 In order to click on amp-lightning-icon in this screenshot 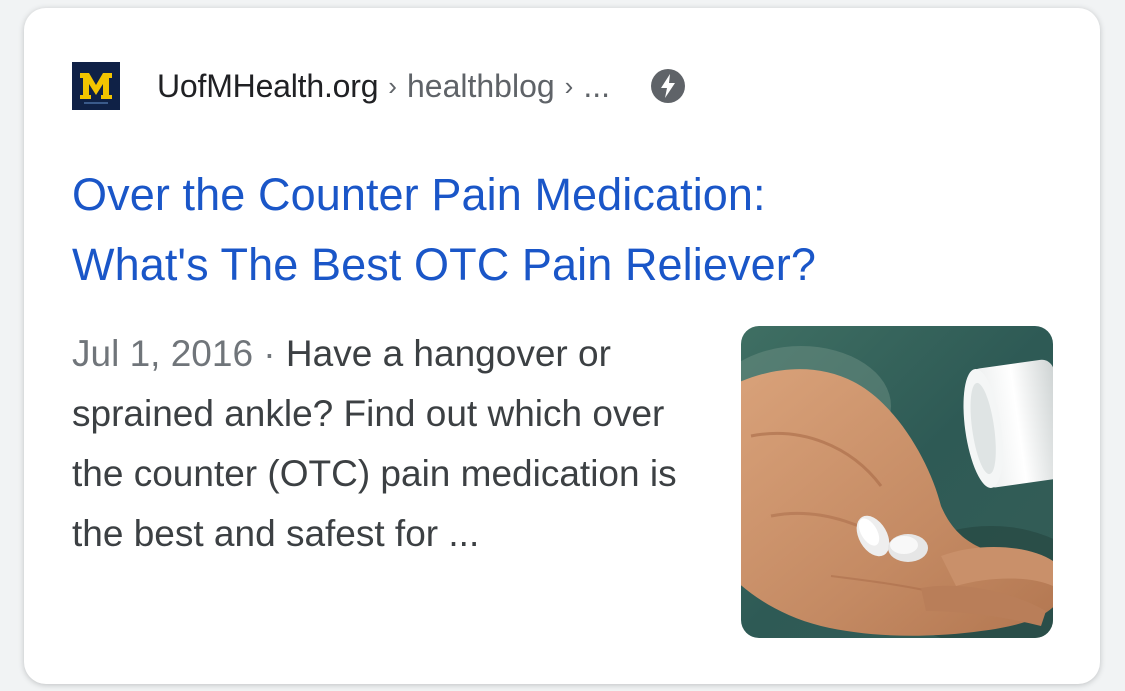, I will do `click(668, 86)`.